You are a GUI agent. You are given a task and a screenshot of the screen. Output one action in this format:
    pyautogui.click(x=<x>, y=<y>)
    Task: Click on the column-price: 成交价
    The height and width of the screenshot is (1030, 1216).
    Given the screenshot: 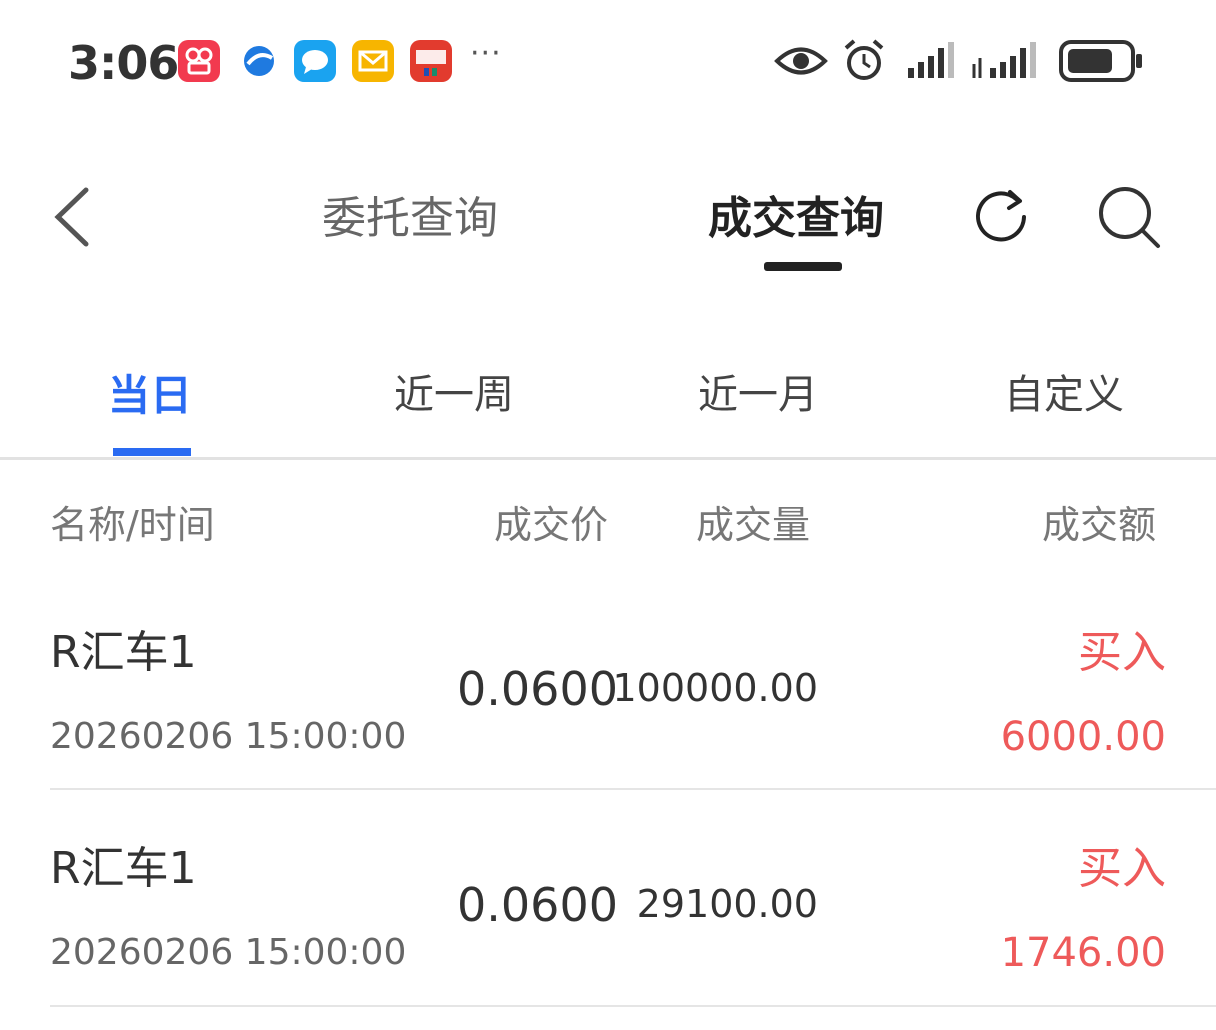 What is the action you would take?
    pyautogui.click(x=551, y=525)
    